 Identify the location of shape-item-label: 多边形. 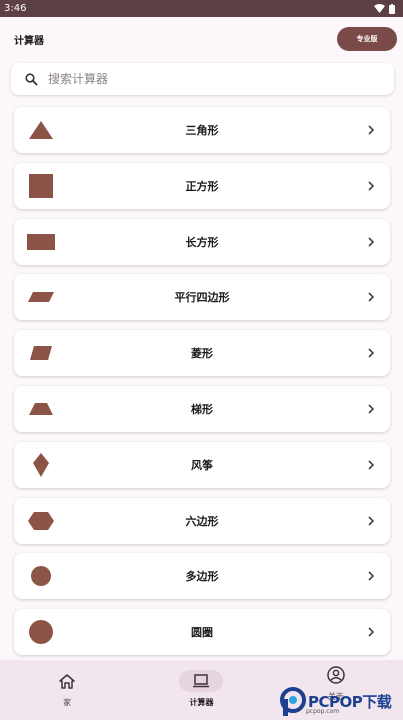
(202, 577).